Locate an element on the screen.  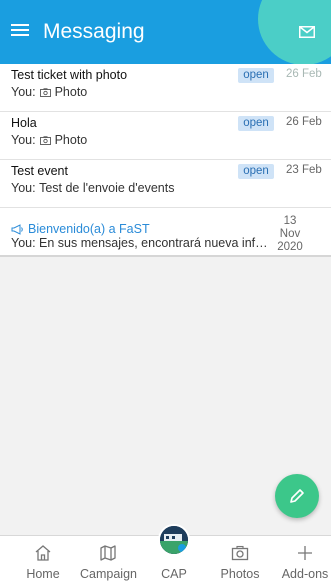
message-subject: Test event is located at coordinates (39, 171).